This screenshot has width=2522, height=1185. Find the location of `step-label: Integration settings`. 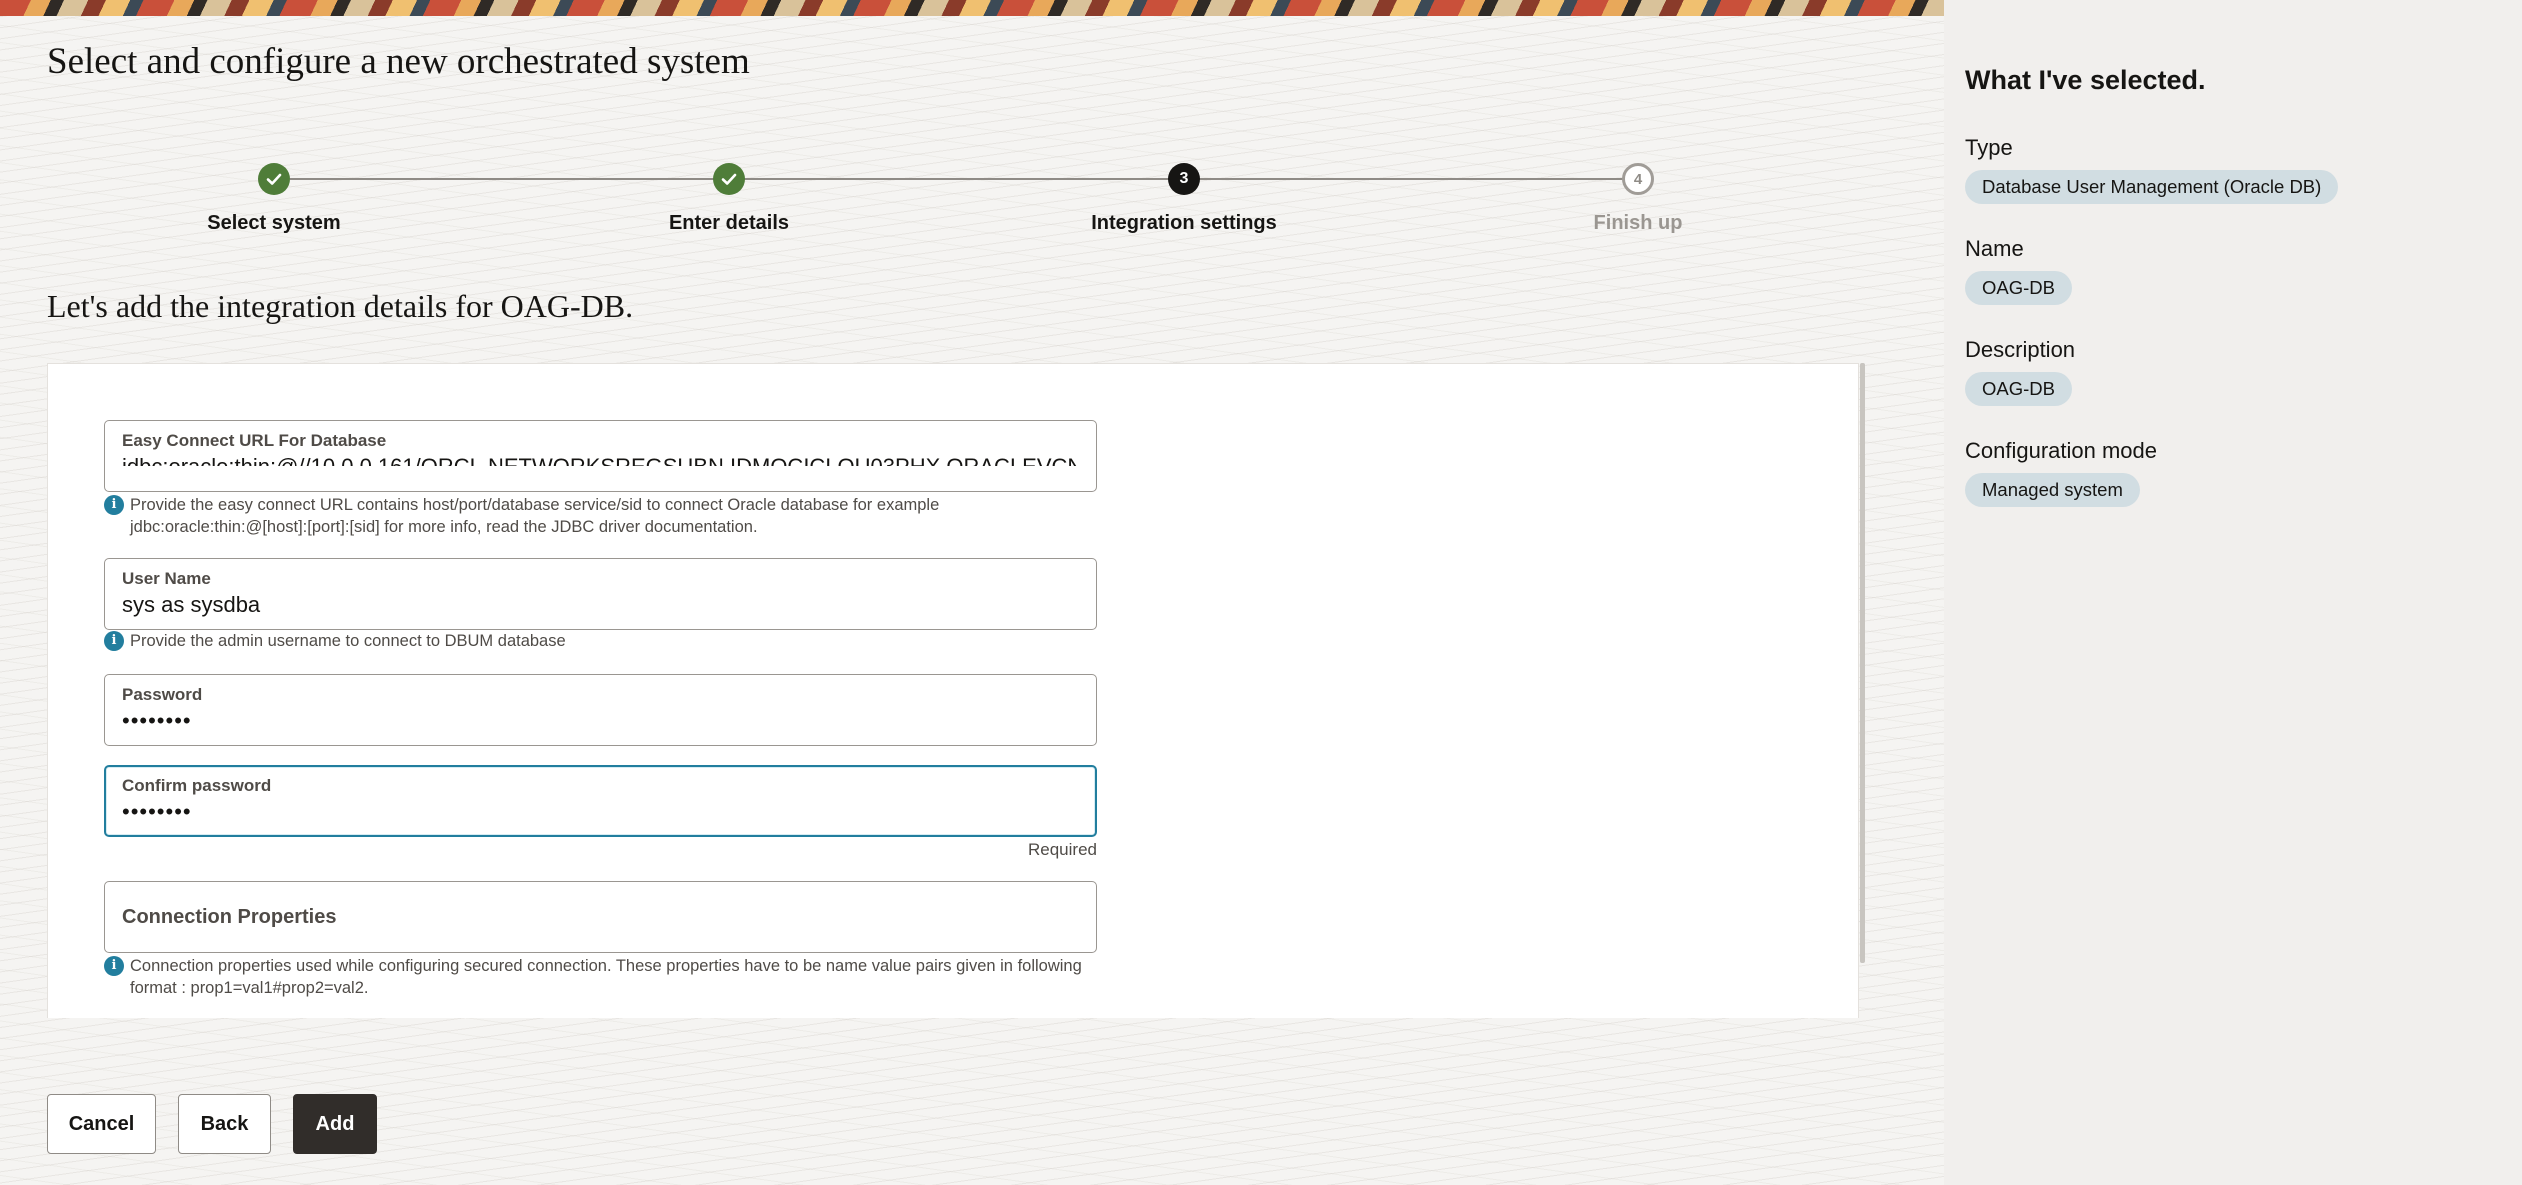

step-label: Integration settings is located at coordinates (1184, 223).